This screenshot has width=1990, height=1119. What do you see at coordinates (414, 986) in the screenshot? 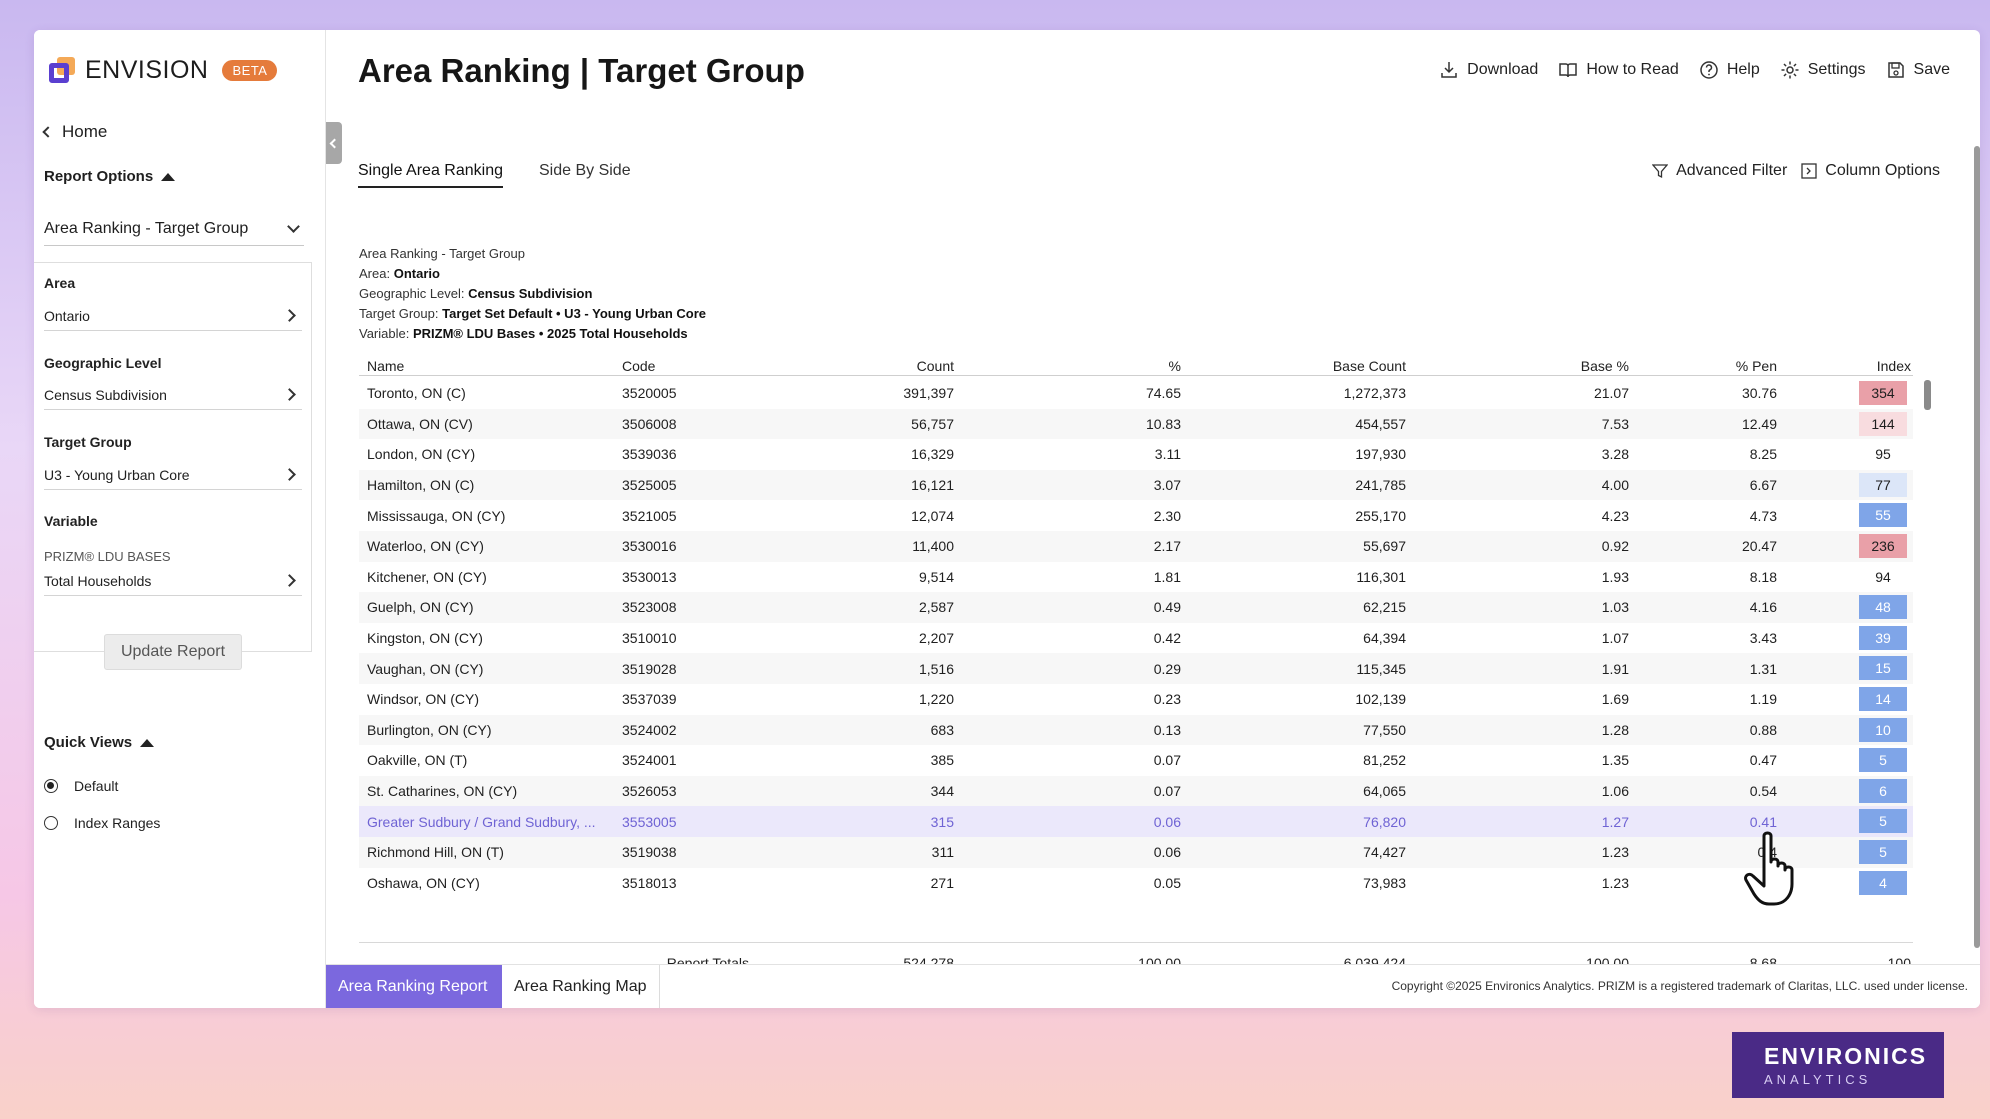
I see `tab-area-ranking-report: Area Ranking Report` at bounding box center [414, 986].